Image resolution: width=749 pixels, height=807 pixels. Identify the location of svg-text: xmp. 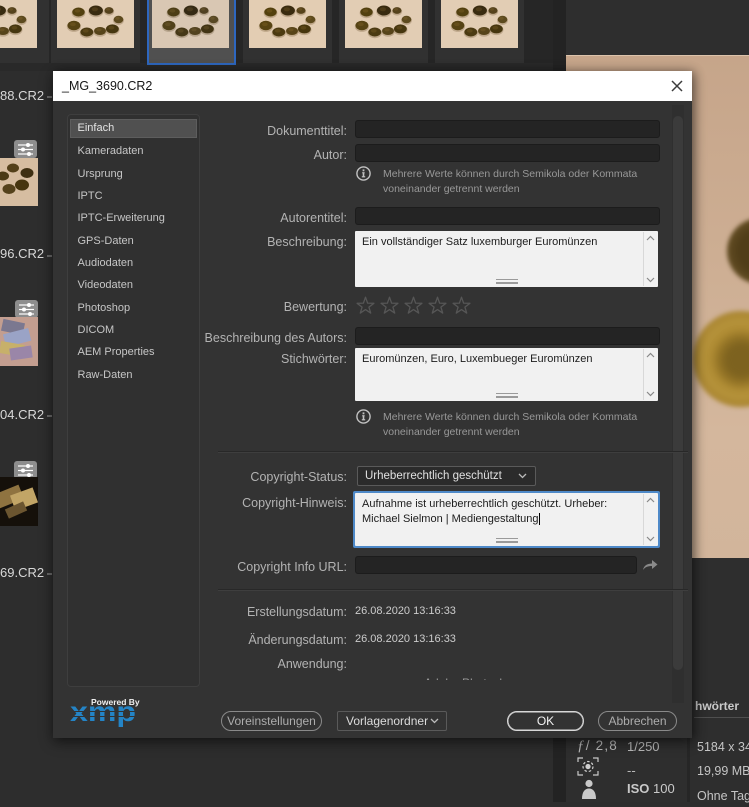
(103, 713).